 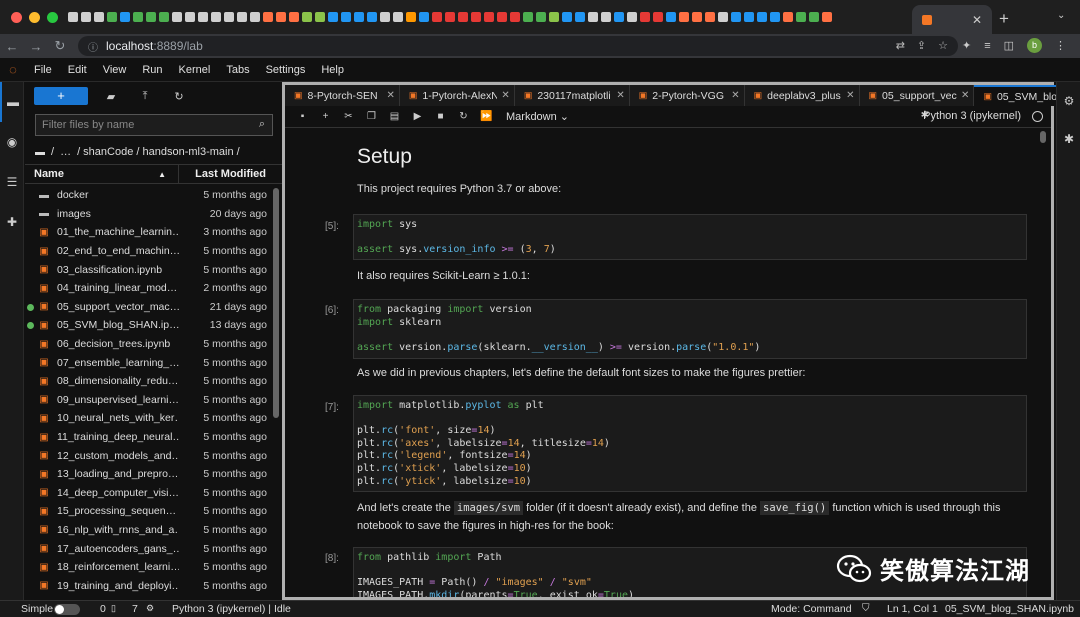 What do you see at coordinates (440, 116) in the screenshot?
I see `stop-icon: ■` at bounding box center [440, 116].